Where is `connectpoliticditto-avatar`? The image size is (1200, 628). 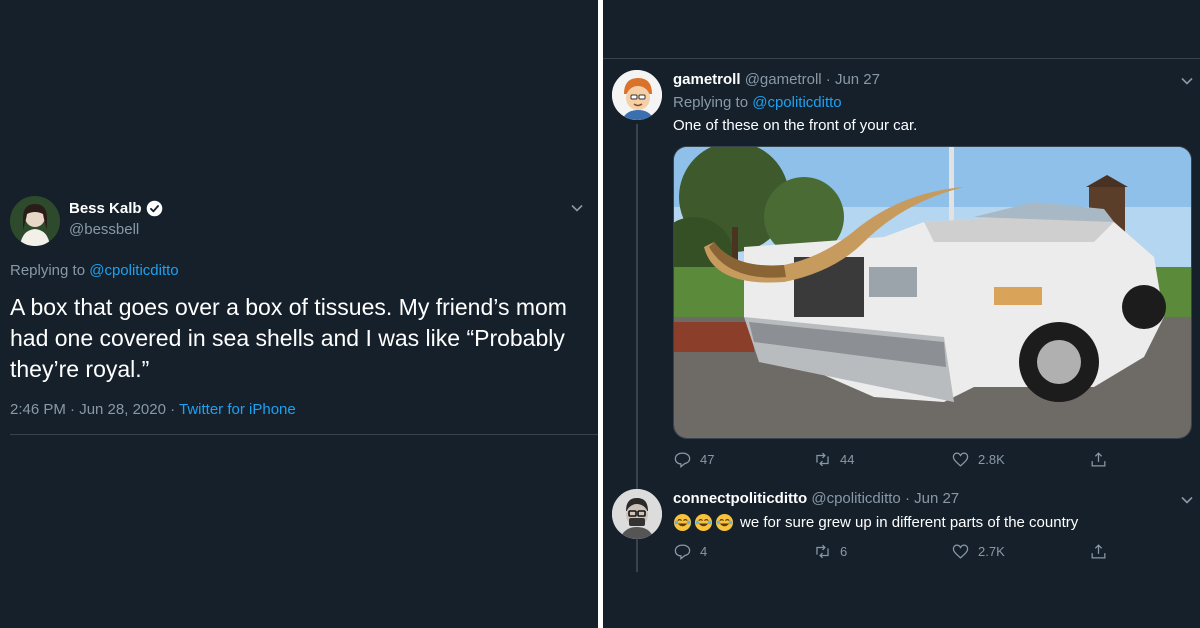
connectpoliticditto-avatar is located at coordinates (637, 514).